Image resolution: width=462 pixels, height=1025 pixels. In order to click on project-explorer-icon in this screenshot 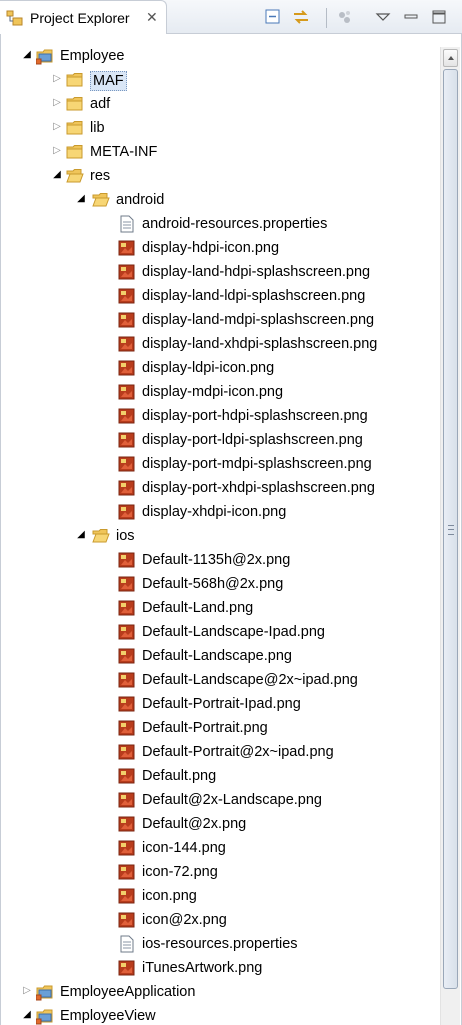, I will do `click(15, 19)`.